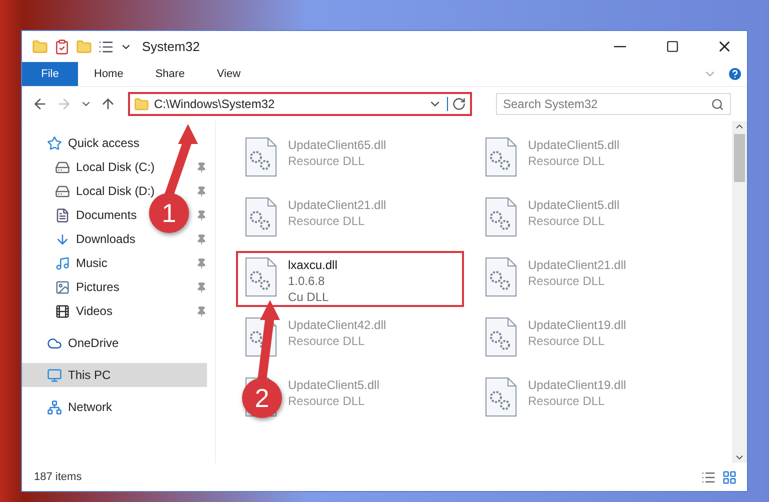 This screenshot has height=502, width=769. What do you see at coordinates (708, 477) in the screenshot?
I see `details-view-icon` at bounding box center [708, 477].